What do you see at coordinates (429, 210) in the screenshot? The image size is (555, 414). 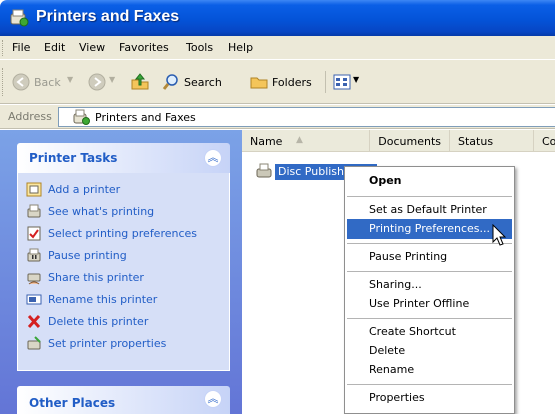 I see `menu-item-set-default: Set as Default Printer` at bounding box center [429, 210].